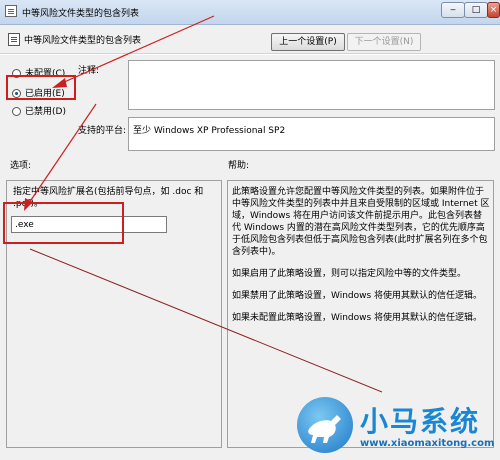  Describe the element at coordinates (59, 83) in the screenshot. I see `arrowhead-icon` at that location.